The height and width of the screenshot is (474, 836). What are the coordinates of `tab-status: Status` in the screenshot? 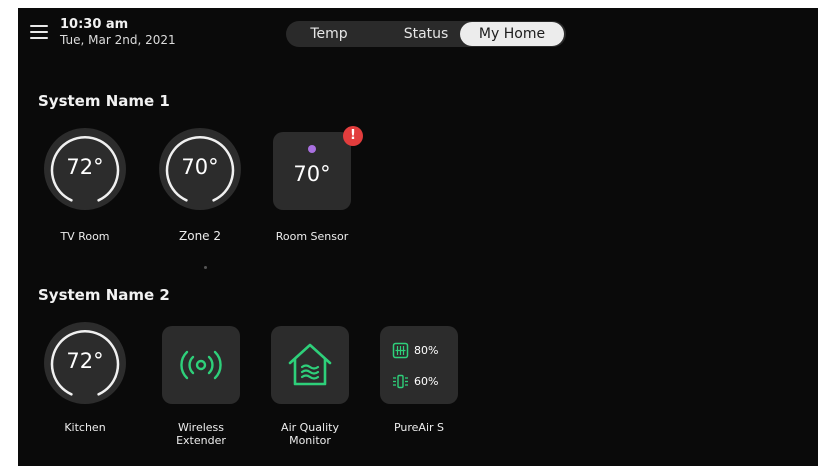 It's located at (426, 34).